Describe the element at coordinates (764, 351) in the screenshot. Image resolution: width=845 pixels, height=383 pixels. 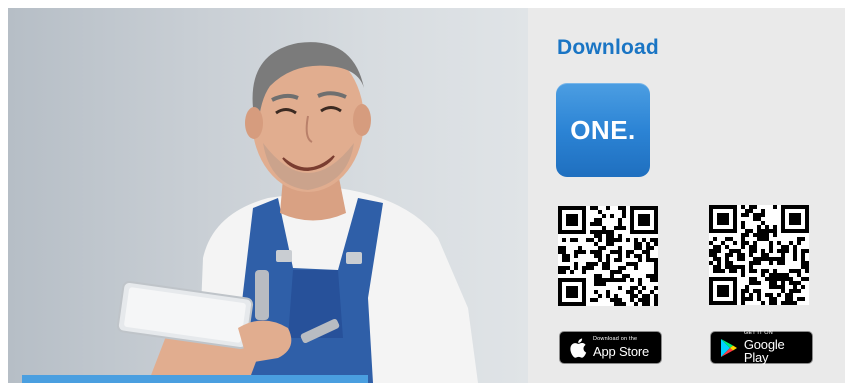
I see `google-play-big-text: Google Play` at that location.